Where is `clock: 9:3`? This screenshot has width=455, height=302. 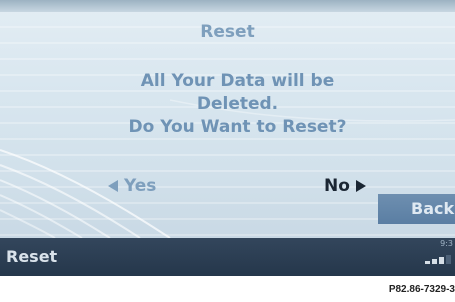
clock: 9:3 is located at coordinates (446, 243).